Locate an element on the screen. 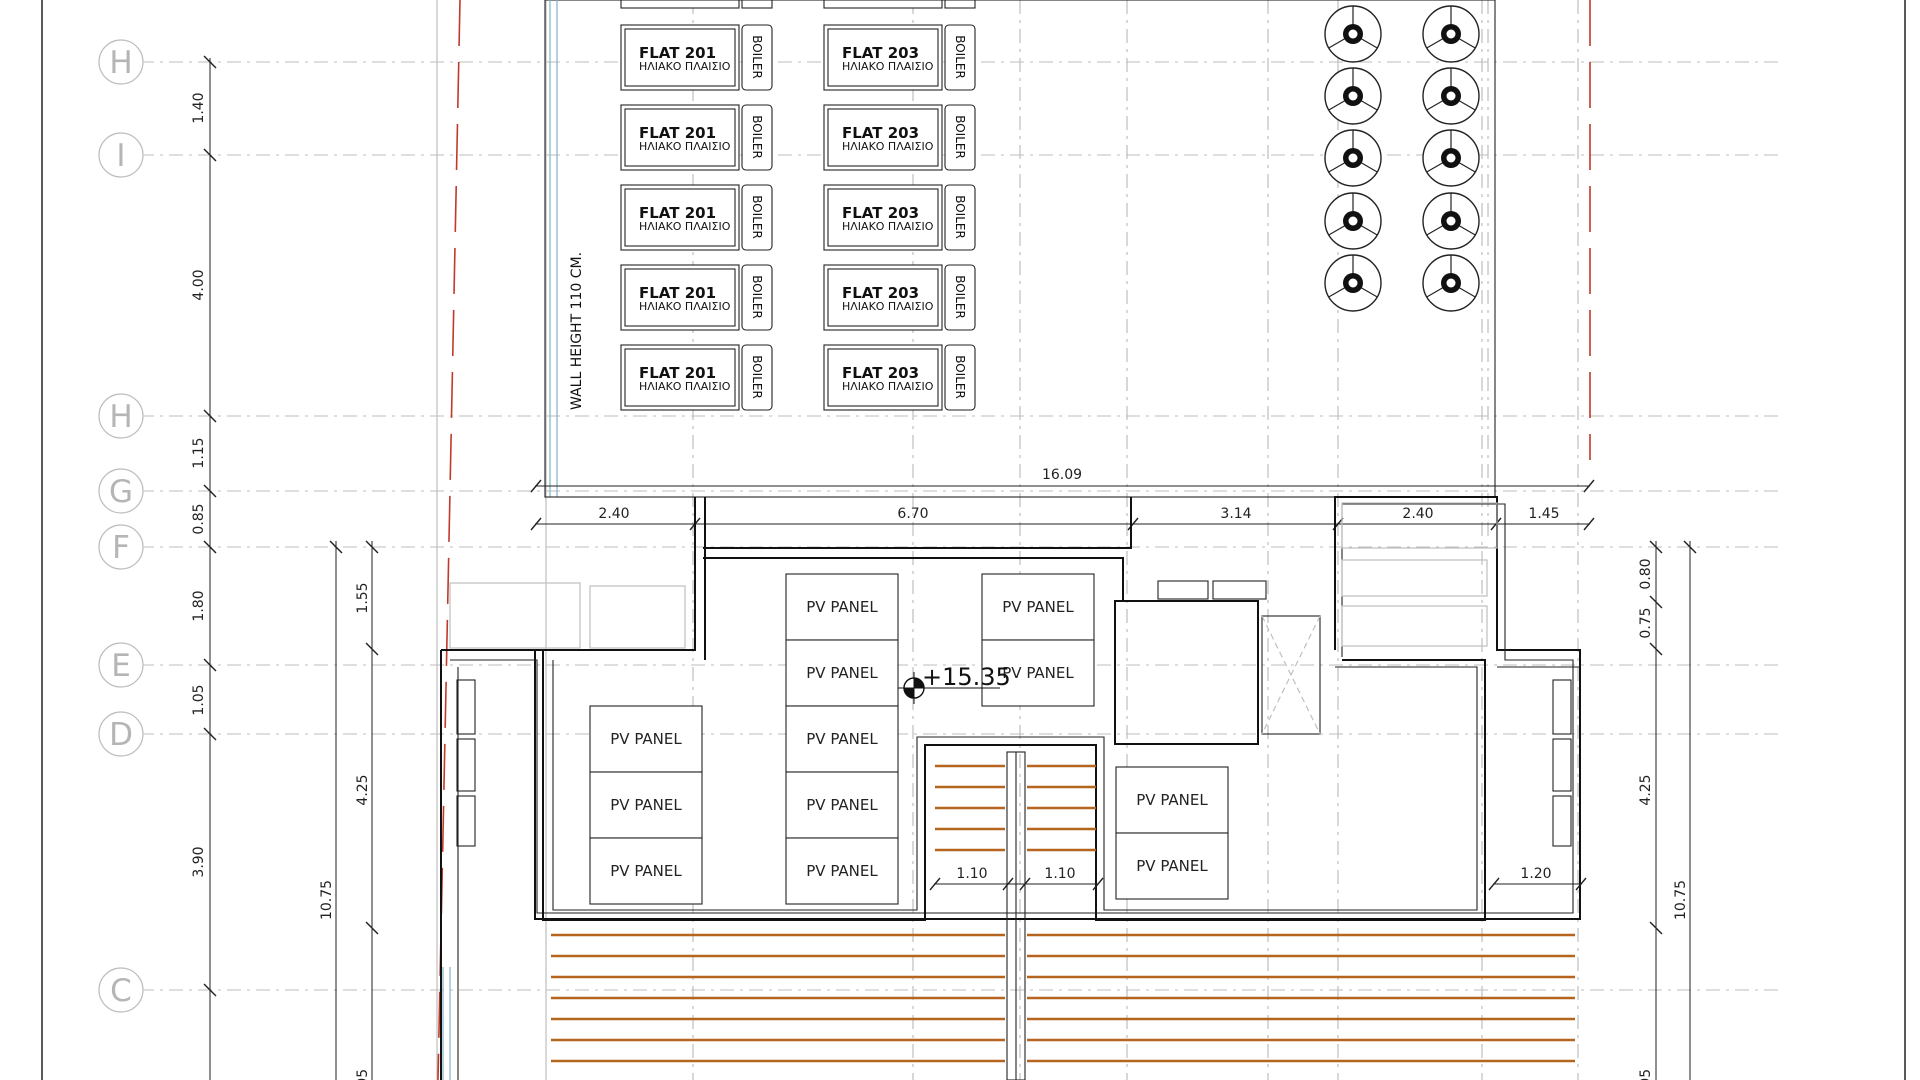 This screenshot has width=1920, height=1080. water-tank-room is located at coordinates (1217, 662).